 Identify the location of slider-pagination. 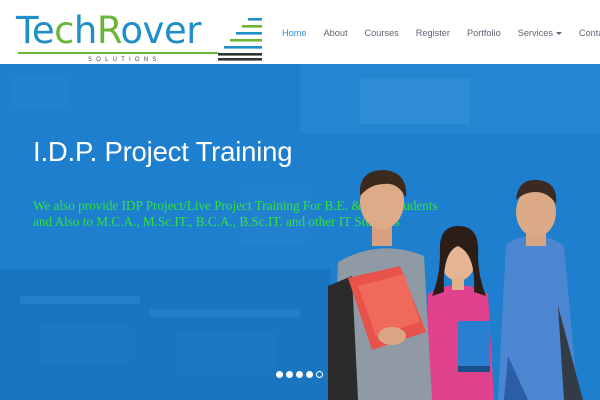
(299, 374).